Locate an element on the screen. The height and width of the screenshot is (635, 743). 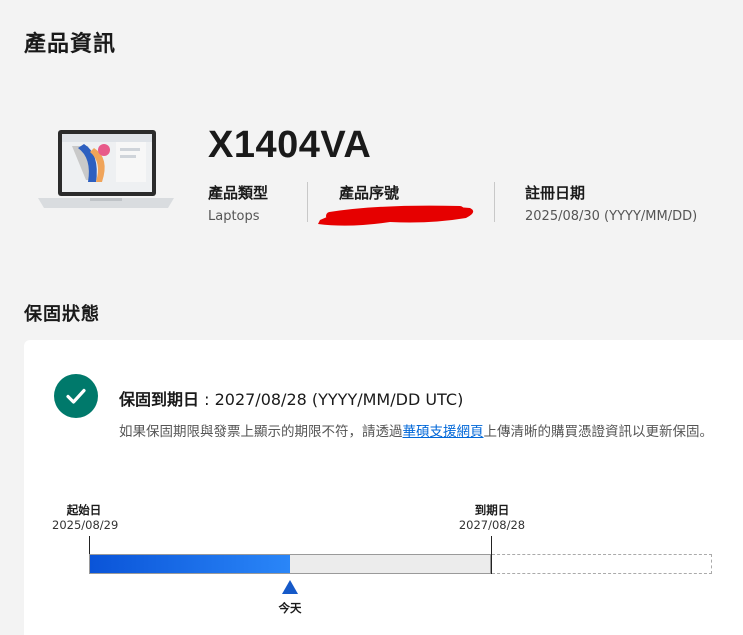
warranty-note-text: 如果保固期限與發票上顯示的期限不符，請透過 is located at coordinates (261, 432).